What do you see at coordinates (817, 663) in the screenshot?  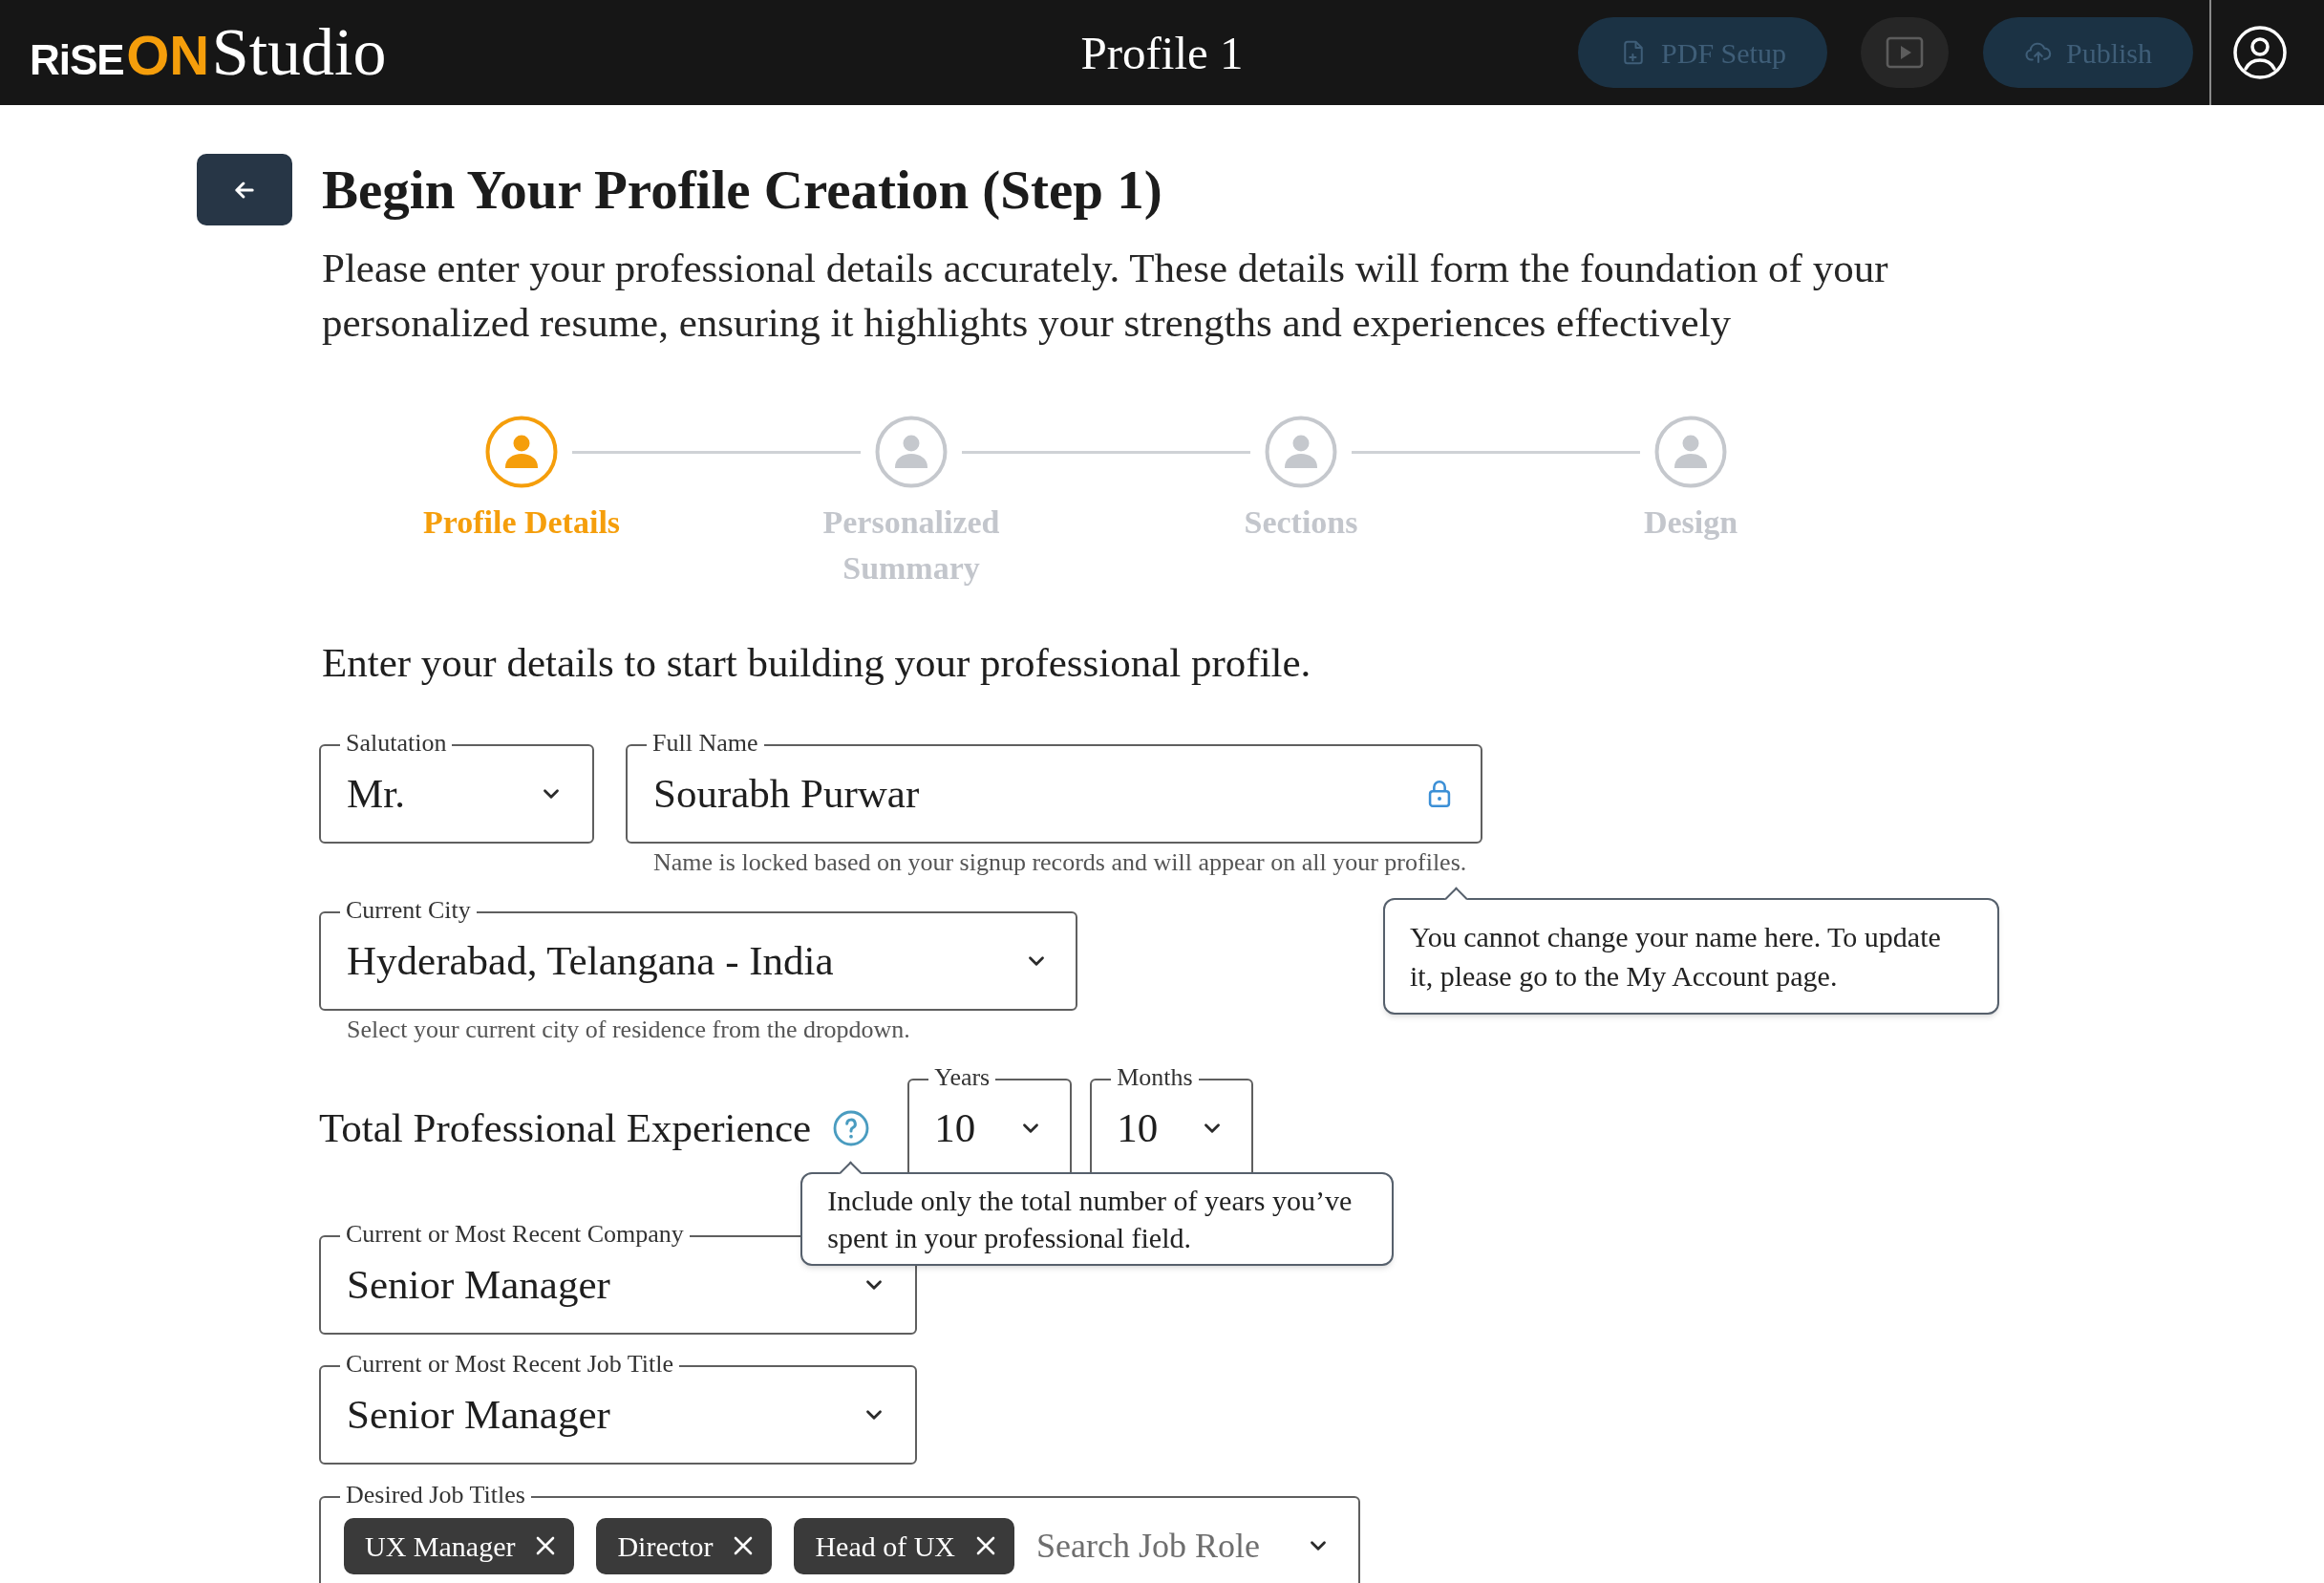 I see `section-heading: Enter your details to start building your professional profile.` at bounding box center [817, 663].